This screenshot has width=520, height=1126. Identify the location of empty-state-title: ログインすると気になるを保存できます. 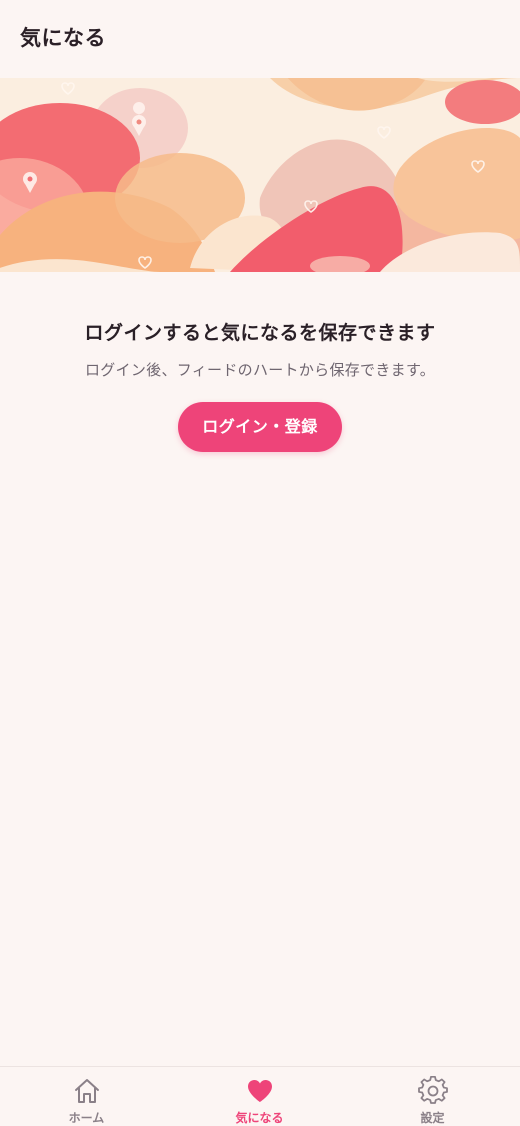
(260, 333).